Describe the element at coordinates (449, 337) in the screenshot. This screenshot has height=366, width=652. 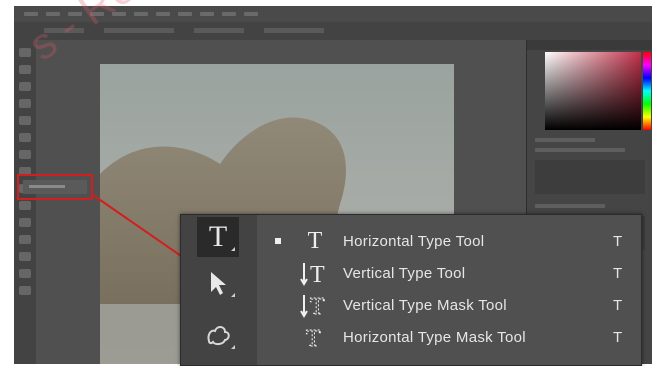
I see `flyout-item-horizontal-type-mask: T Horizontal Type Mask Tool T` at that location.